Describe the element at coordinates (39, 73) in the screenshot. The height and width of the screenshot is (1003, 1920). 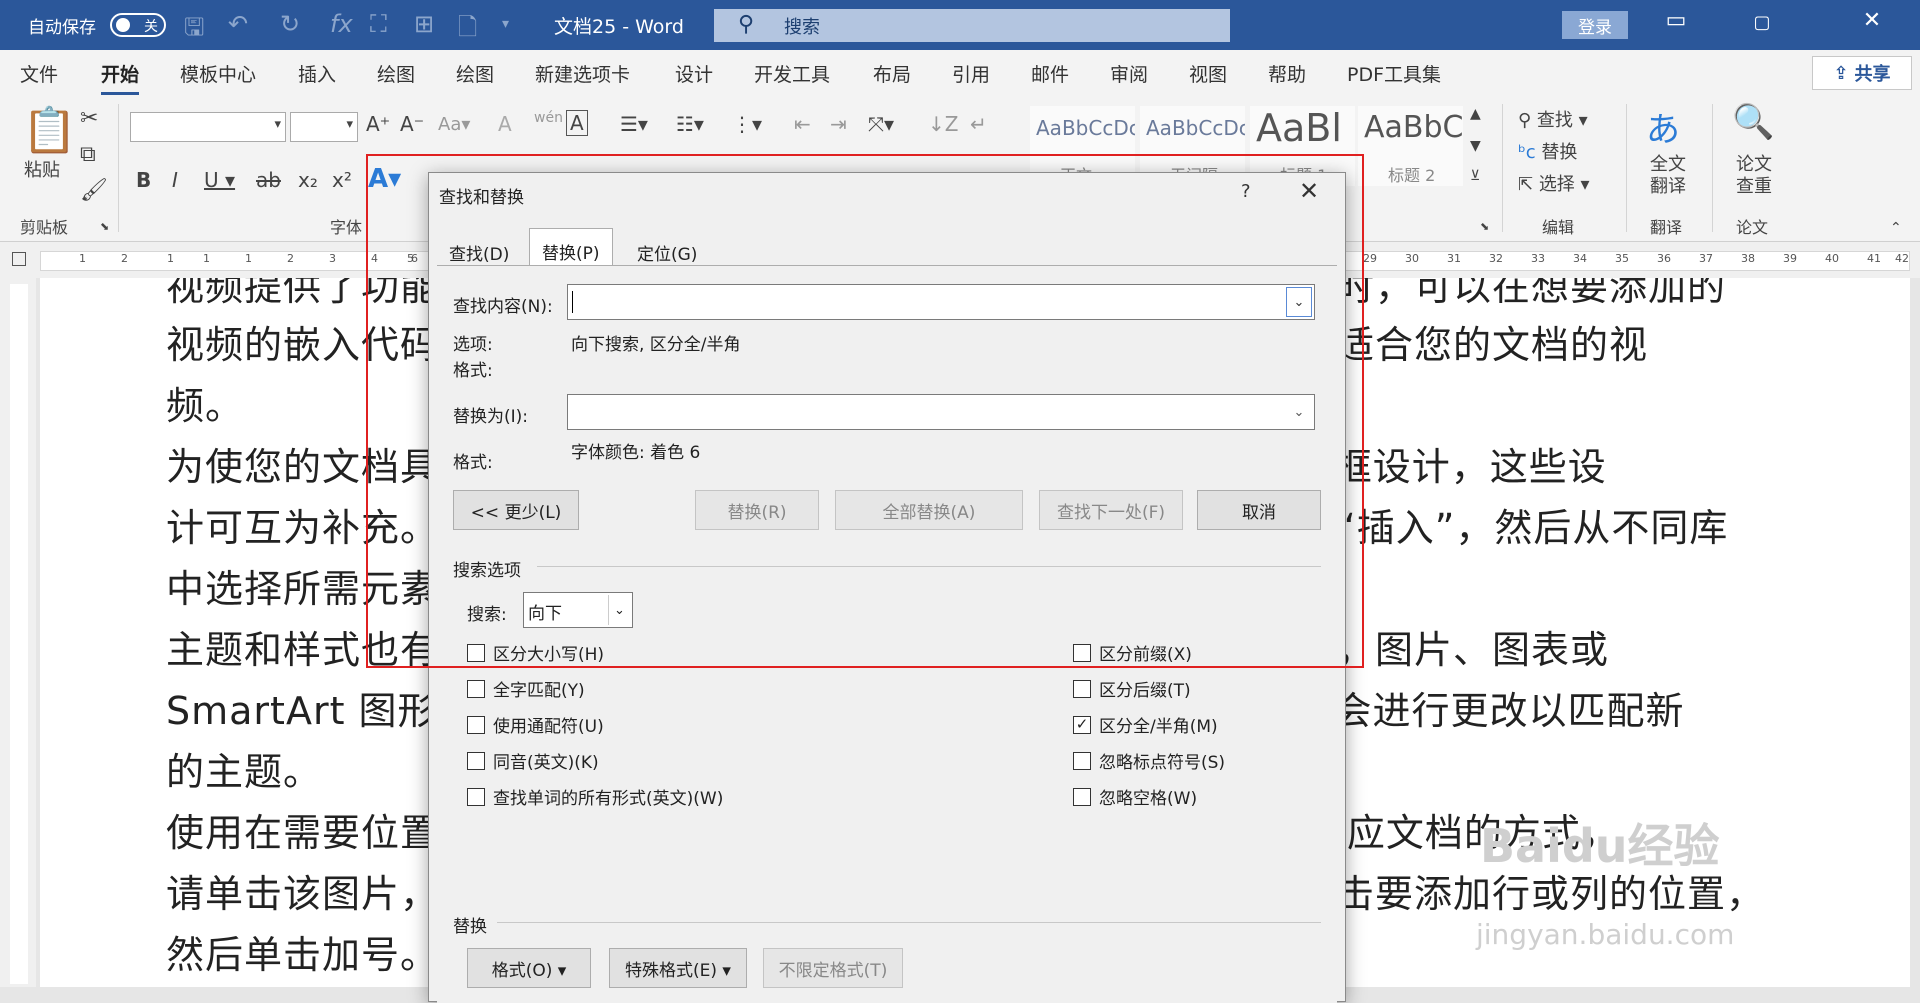
I see `tab-file: 文件` at that location.